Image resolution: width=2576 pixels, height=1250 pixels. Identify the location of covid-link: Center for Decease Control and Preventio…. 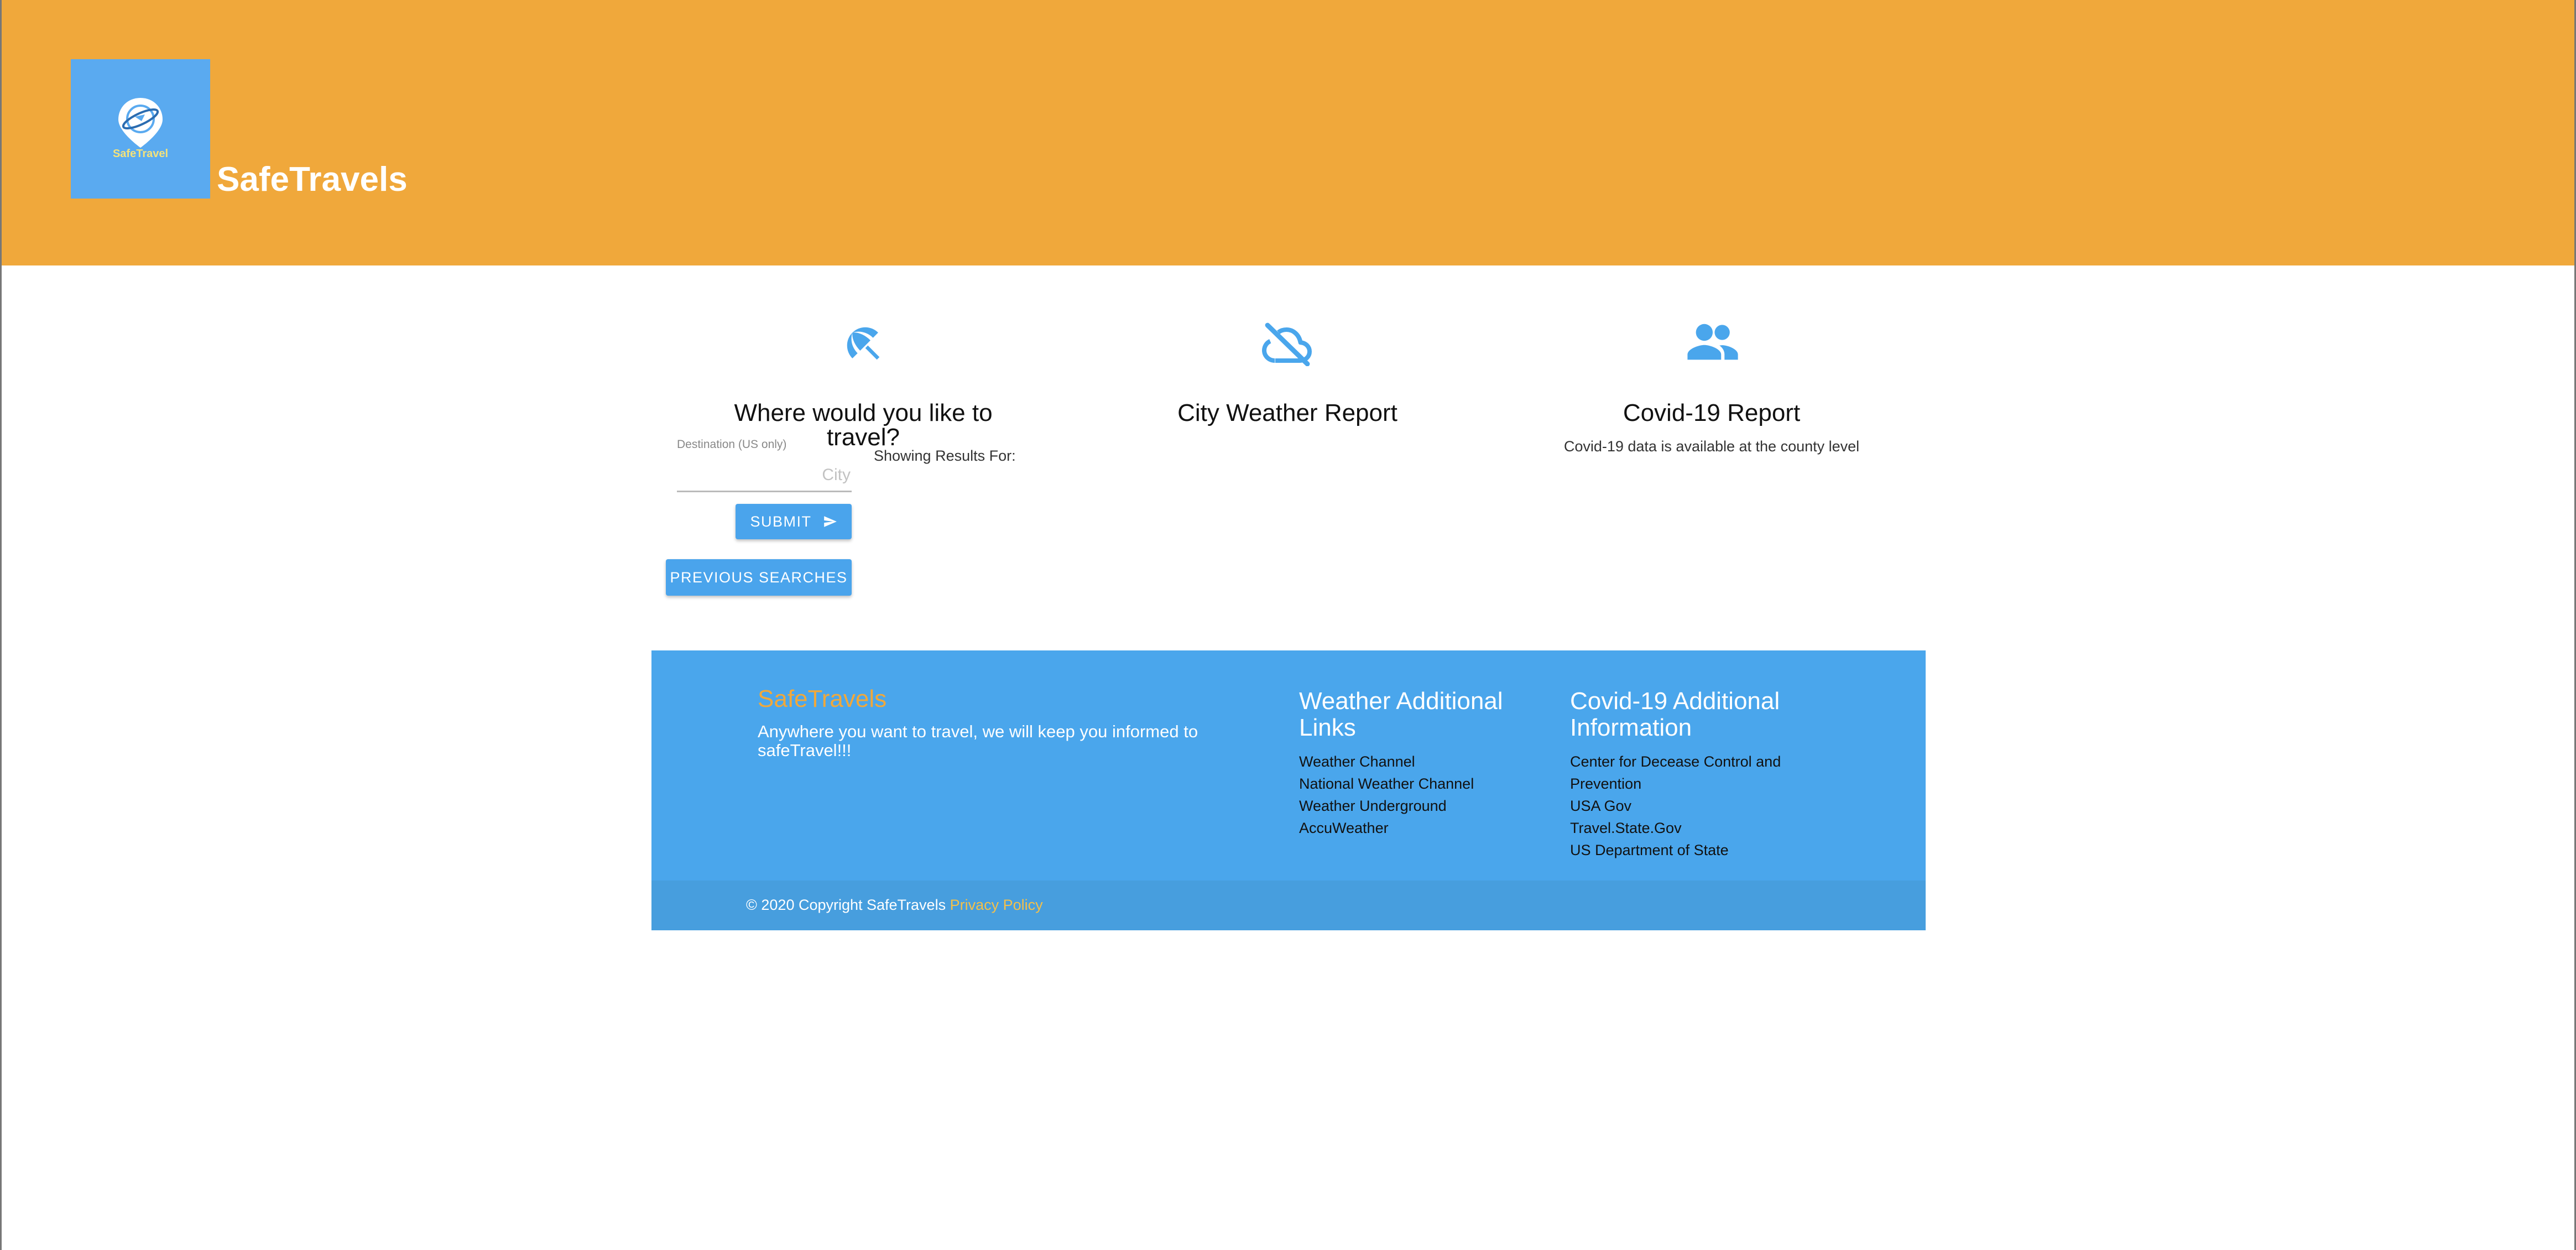
(1686, 773).